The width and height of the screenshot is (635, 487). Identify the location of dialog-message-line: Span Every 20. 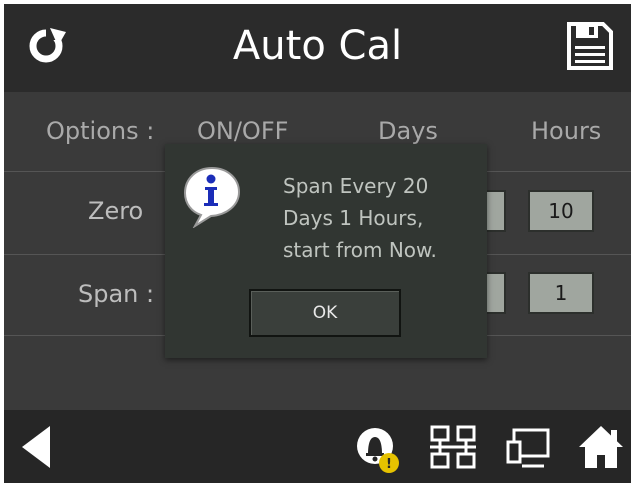
(356, 186).